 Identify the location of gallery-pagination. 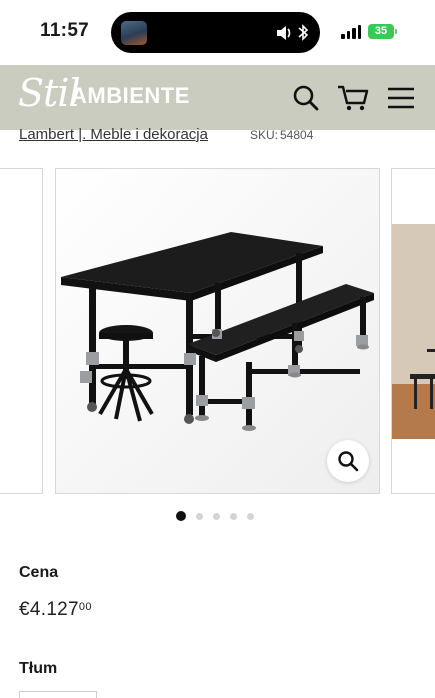
(215, 516).